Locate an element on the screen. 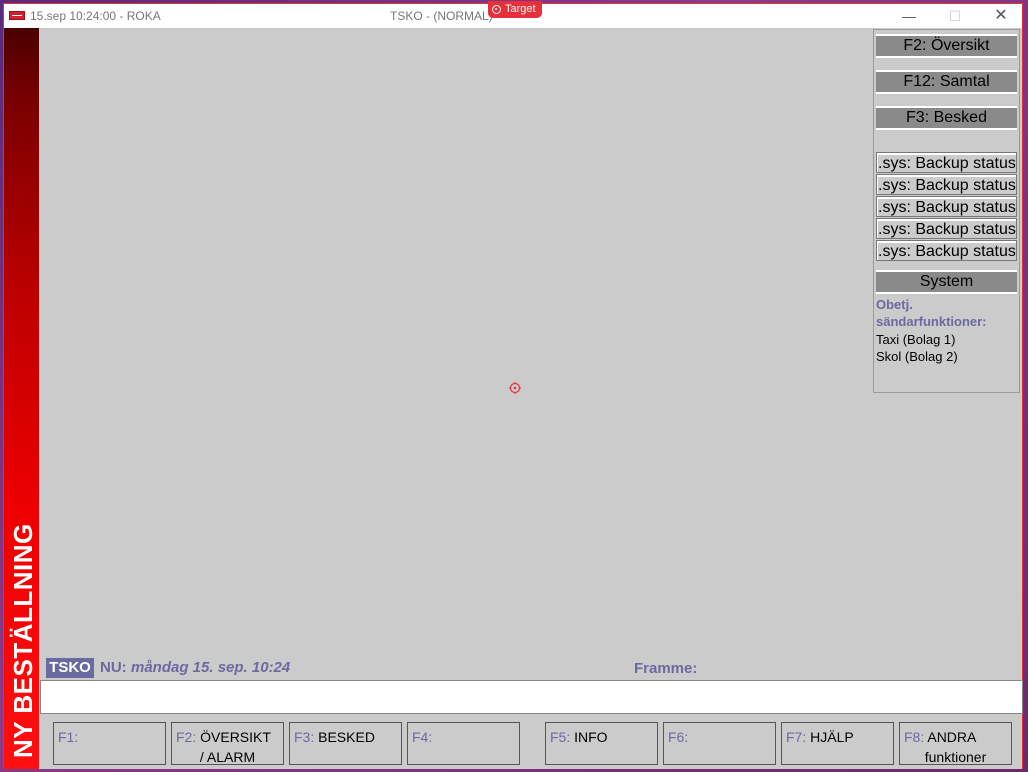 Image resolution: width=1028 pixels, height=772 pixels. mode-sidebar: NY BESTÄLLNING is located at coordinates (21, 398).